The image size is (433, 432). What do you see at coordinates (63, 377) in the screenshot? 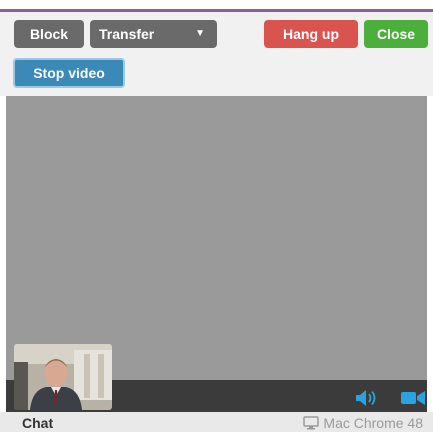
I see `self-view-video` at bounding box center [63, 377].